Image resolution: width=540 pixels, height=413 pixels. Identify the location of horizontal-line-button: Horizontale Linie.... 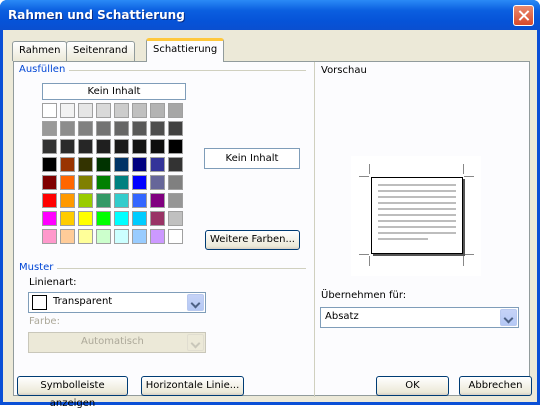
(192, 386).